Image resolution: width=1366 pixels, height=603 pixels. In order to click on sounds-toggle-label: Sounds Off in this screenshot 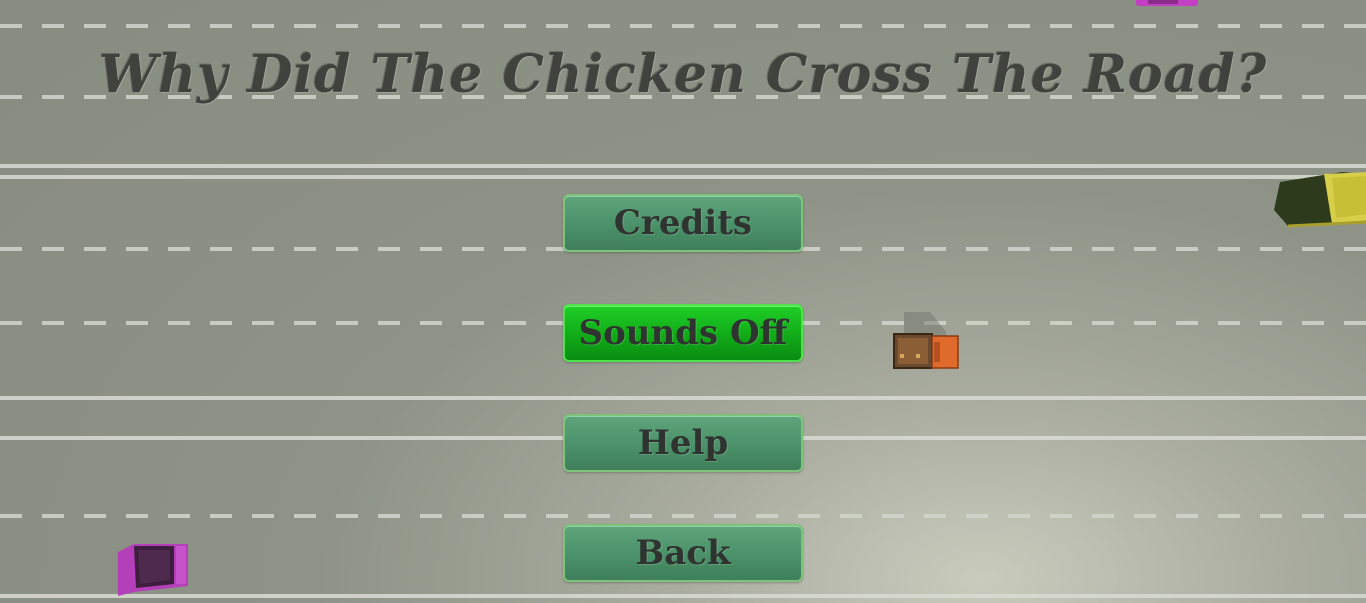, I will do `click(683, 333)`.